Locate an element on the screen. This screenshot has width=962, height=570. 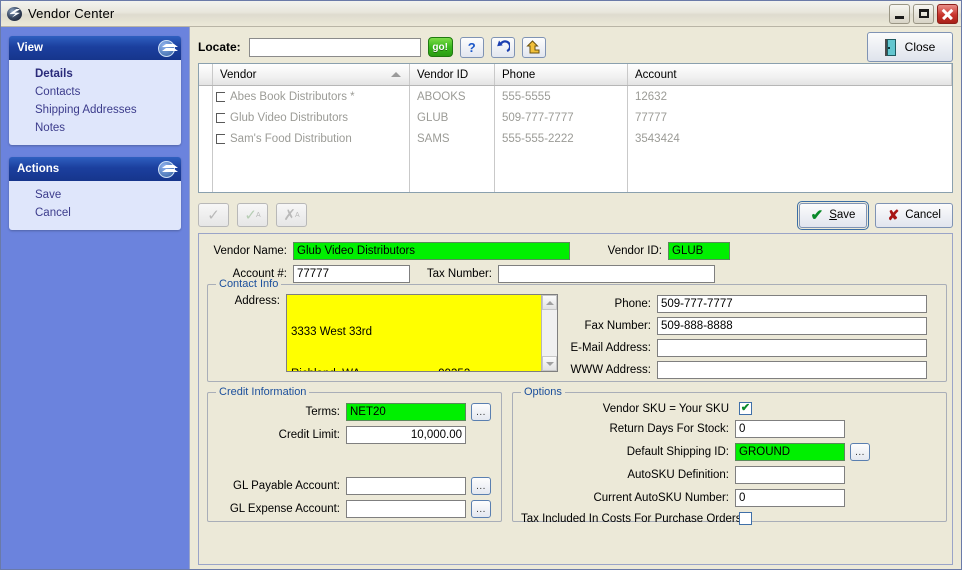
refresh-button is located at coordinates (502, 47).